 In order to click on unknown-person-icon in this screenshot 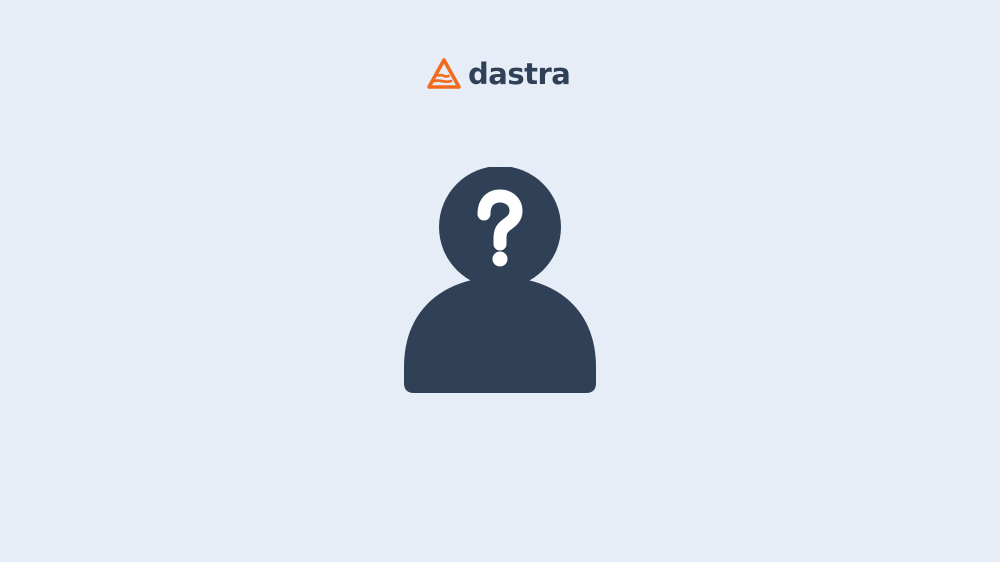, I will do `click(500, 281)`.